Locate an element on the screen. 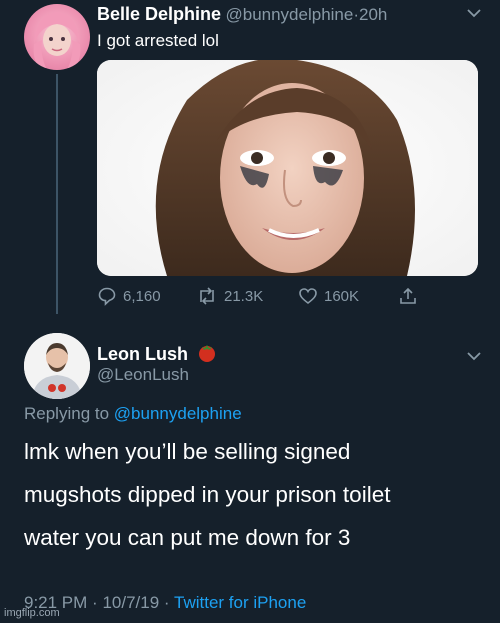 The image size is (500, 623). reply-icon is located at coordinates (107, 296).